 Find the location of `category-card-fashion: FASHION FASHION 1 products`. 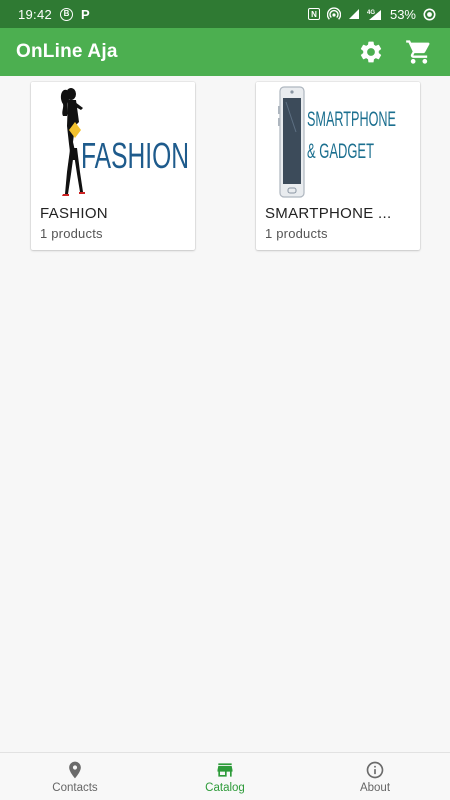

category-card-fashion: FASHION FASHION 1 products is located at coordinates (113, 166).